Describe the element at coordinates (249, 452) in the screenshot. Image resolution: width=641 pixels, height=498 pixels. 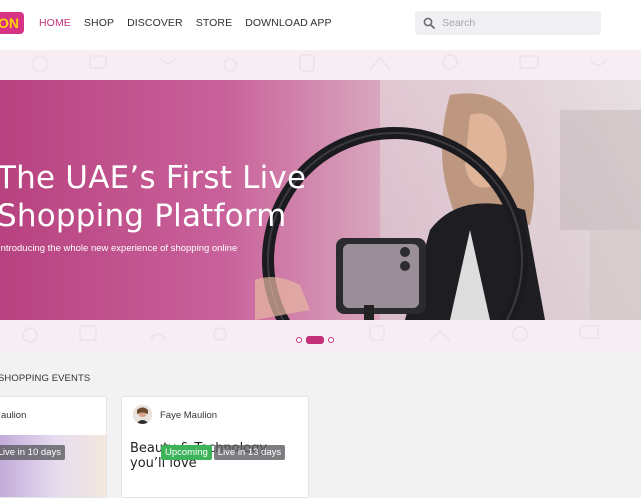
I see `time-badge: Live in 13 days` at that location.